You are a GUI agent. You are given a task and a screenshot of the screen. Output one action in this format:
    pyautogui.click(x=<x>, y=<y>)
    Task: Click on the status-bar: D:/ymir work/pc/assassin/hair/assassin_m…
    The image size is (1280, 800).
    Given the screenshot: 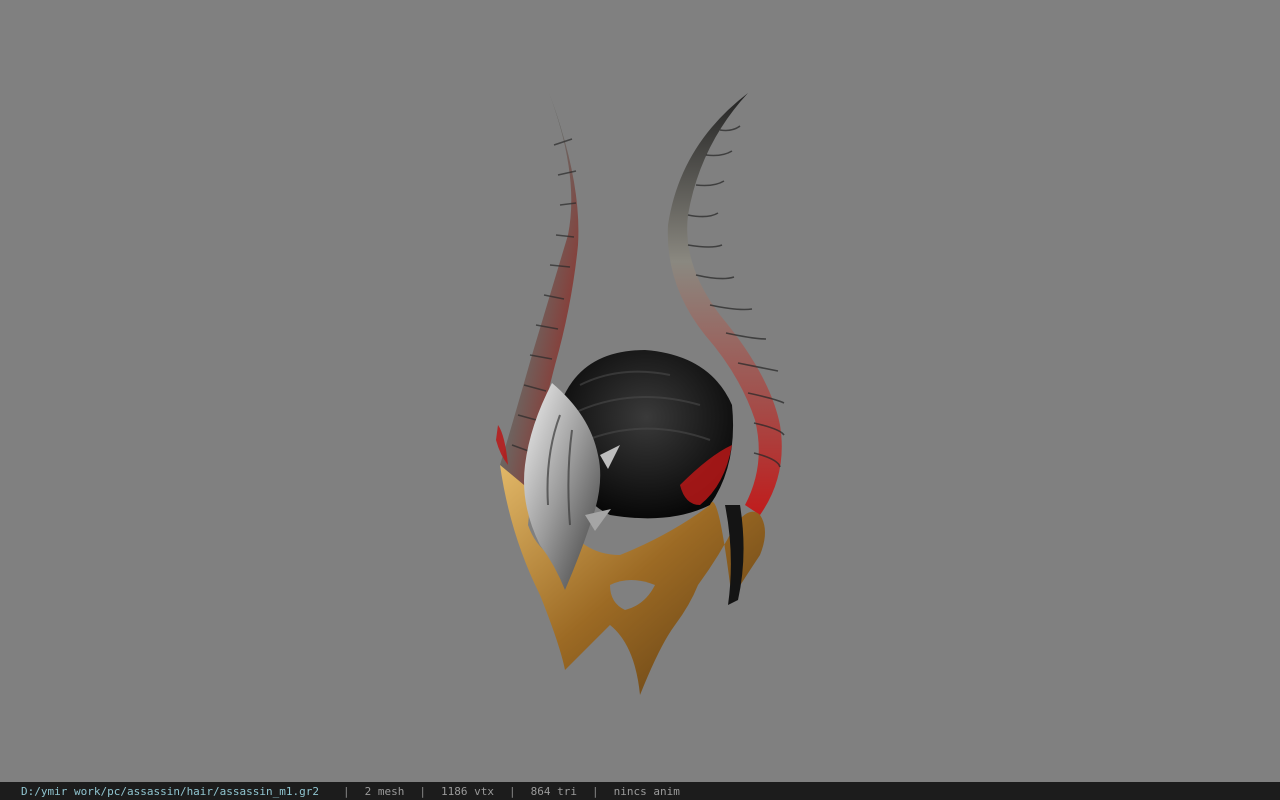 What is the action you would take?
    pyautogui.click(x=640, y=791)
    